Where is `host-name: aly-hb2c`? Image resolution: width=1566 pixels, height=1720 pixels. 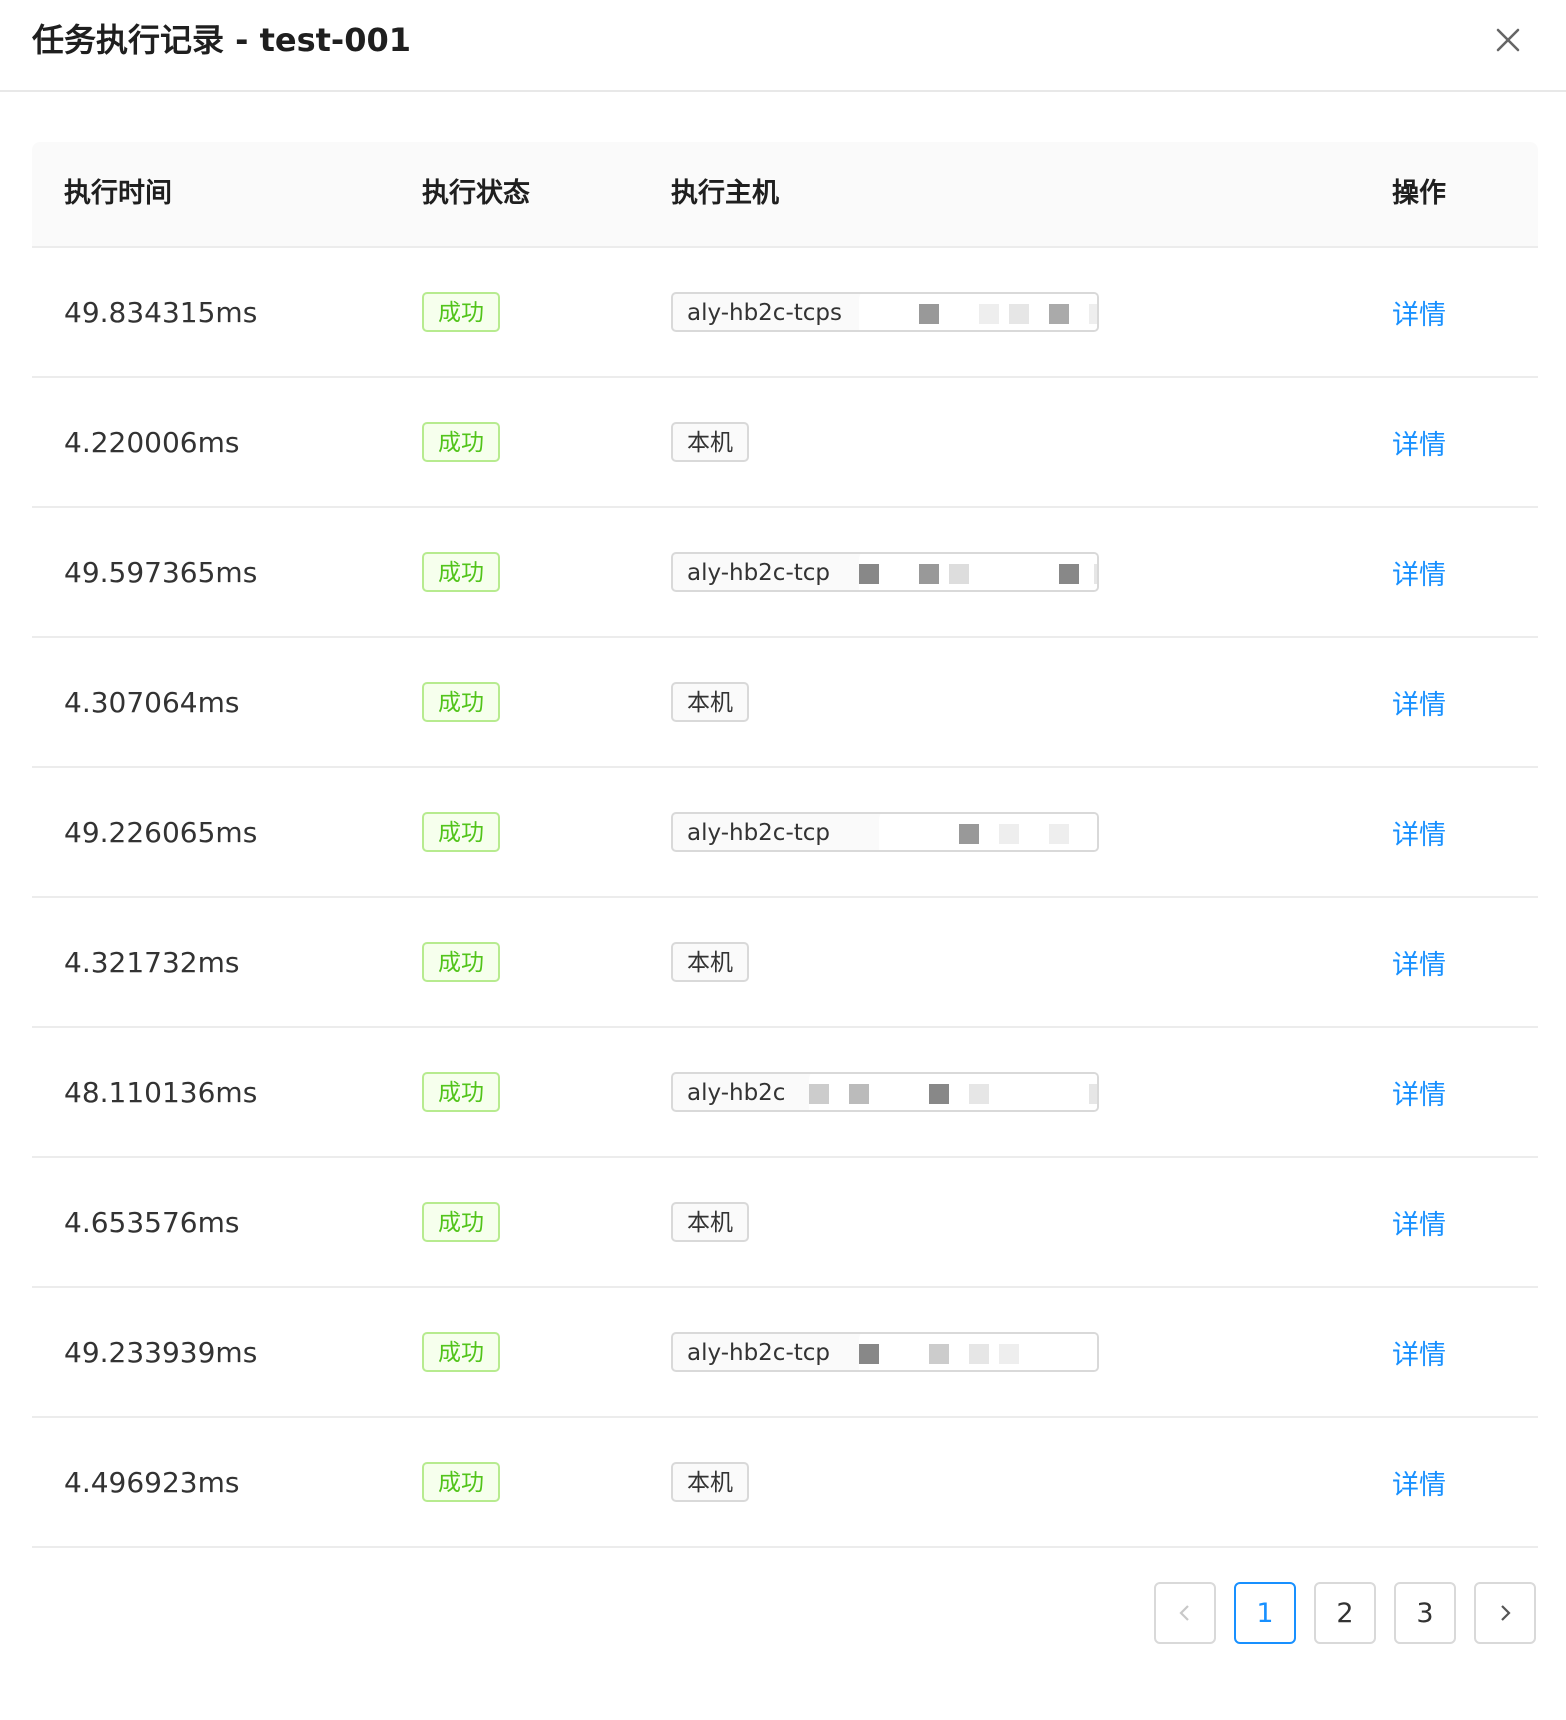 host-name: aly-hb2c is located at coordinates (736, 1093).